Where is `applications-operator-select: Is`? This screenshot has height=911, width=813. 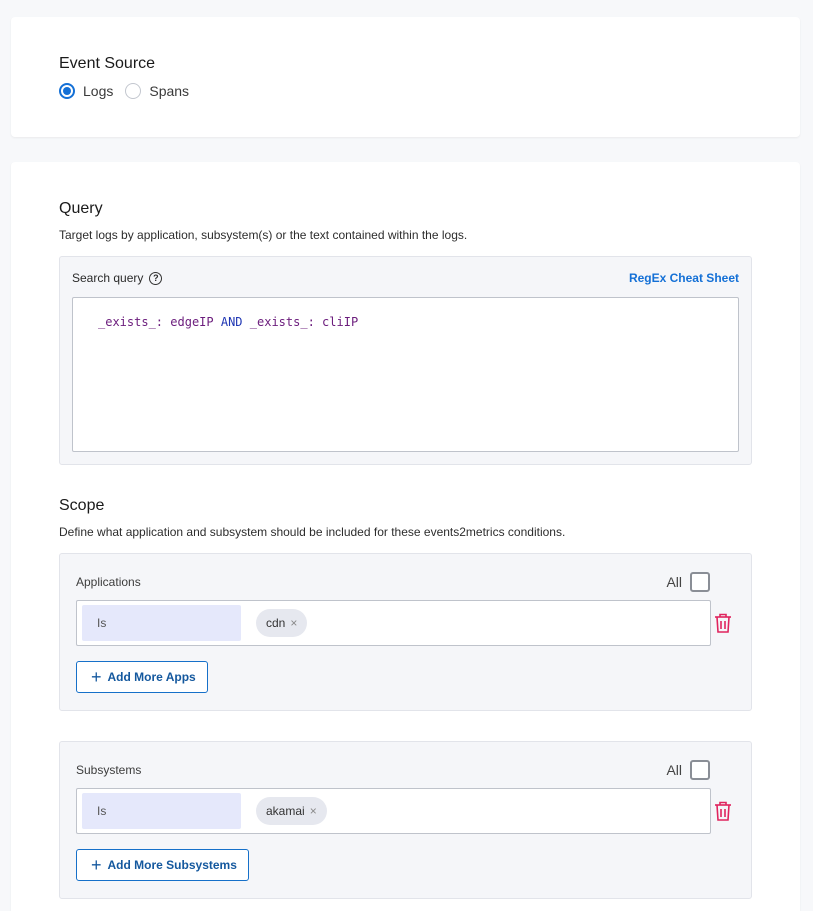
applications-operator-select: Is is located at coordinates (161, 623).